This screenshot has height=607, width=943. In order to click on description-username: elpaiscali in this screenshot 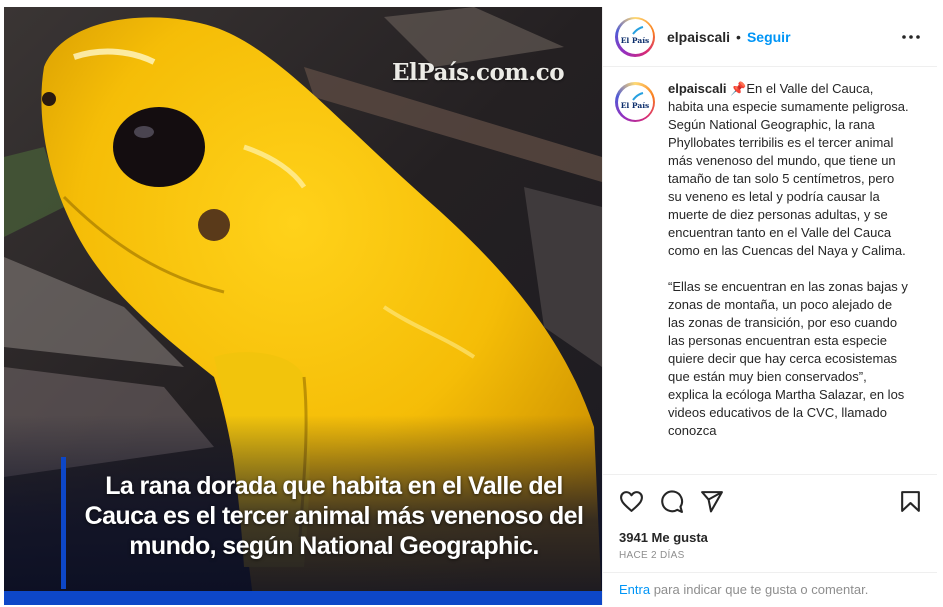, I will do `click(697, 88)`.